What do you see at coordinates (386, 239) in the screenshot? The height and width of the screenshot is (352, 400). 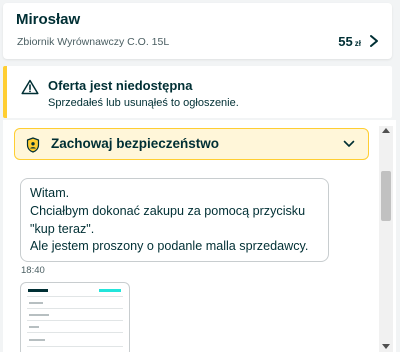 I see `chat-scrollbar` at bounding box center [386, 239].